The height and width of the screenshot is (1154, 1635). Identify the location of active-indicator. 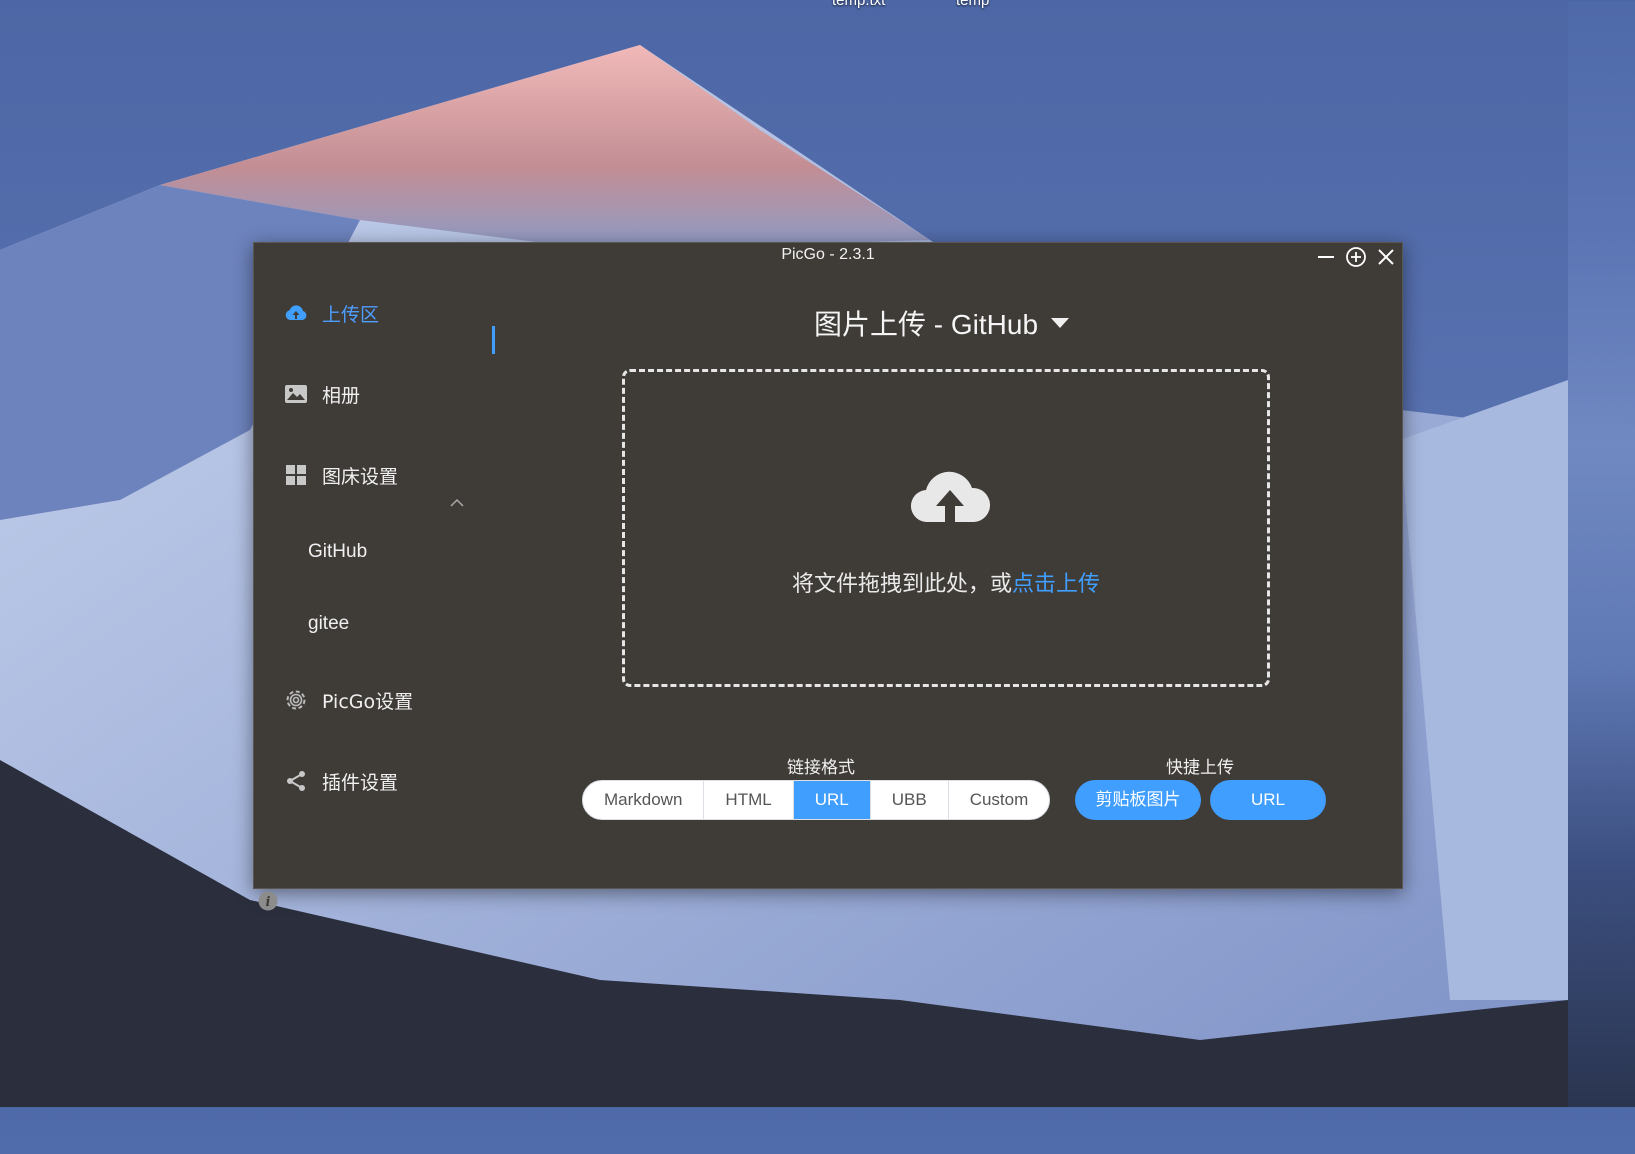
(493, 340).